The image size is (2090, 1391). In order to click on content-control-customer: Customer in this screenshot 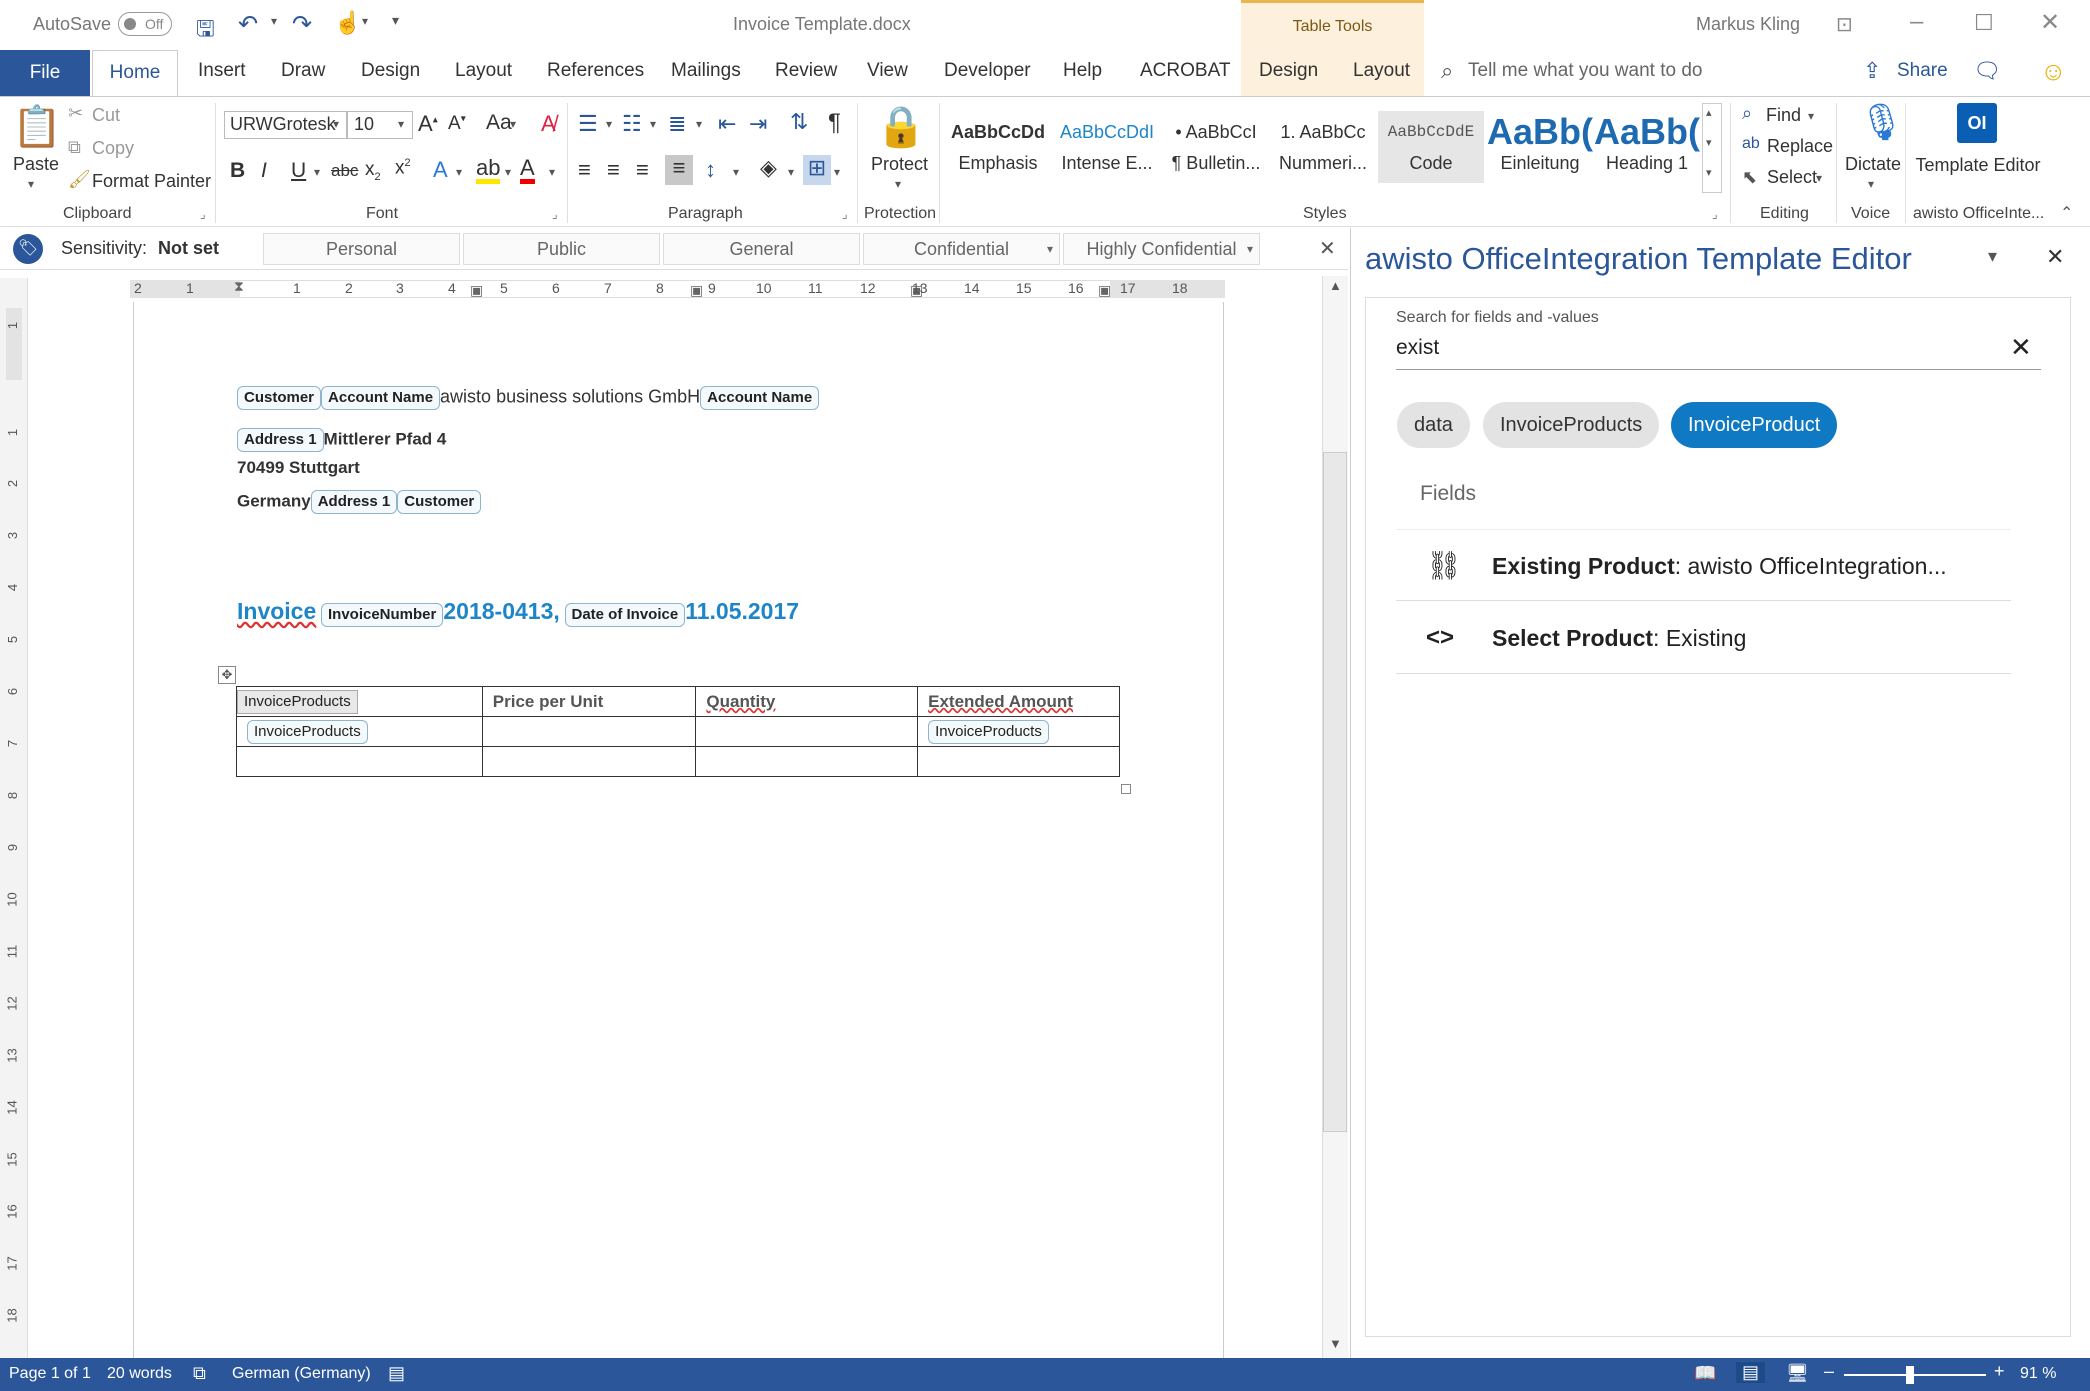, I will do `click(279, 398)`.